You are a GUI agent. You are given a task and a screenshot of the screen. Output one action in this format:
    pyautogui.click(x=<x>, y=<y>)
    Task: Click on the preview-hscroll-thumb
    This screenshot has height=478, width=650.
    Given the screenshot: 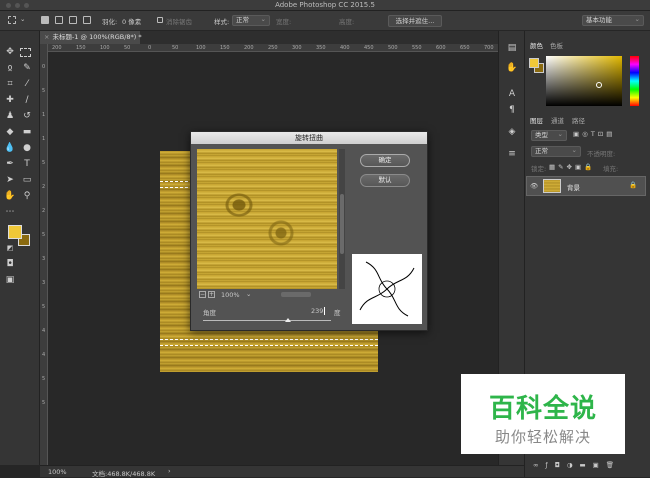 What is the action you would take?
    pyautogui.click(x=296, y=294)
    